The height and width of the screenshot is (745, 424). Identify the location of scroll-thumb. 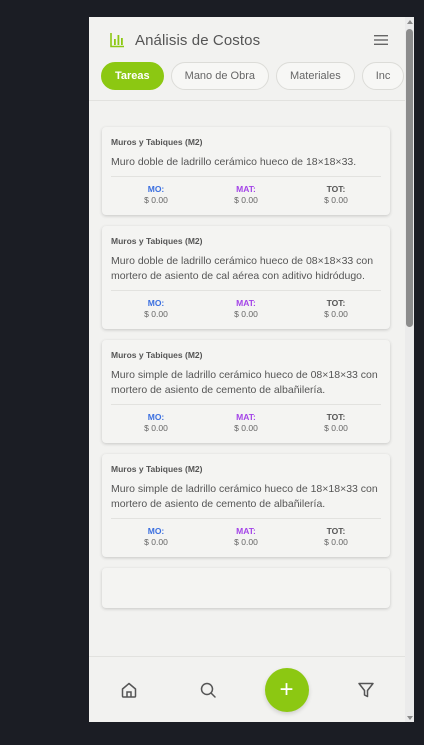
(409, 178).